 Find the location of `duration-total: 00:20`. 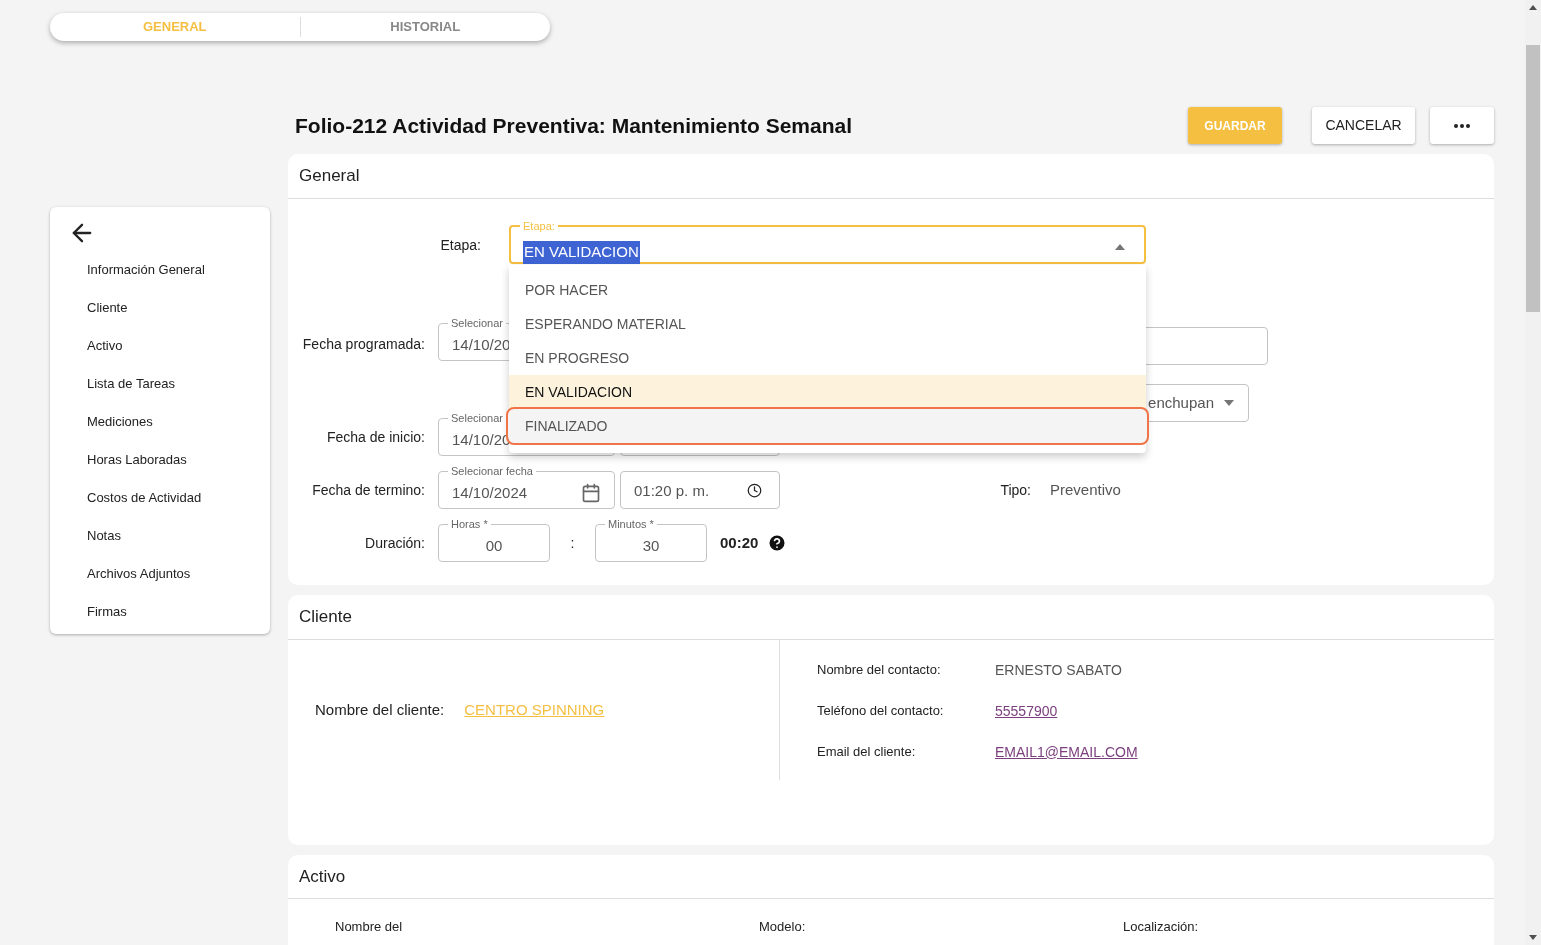

duration-total: 00:20 is located at coordinates (739, 542).